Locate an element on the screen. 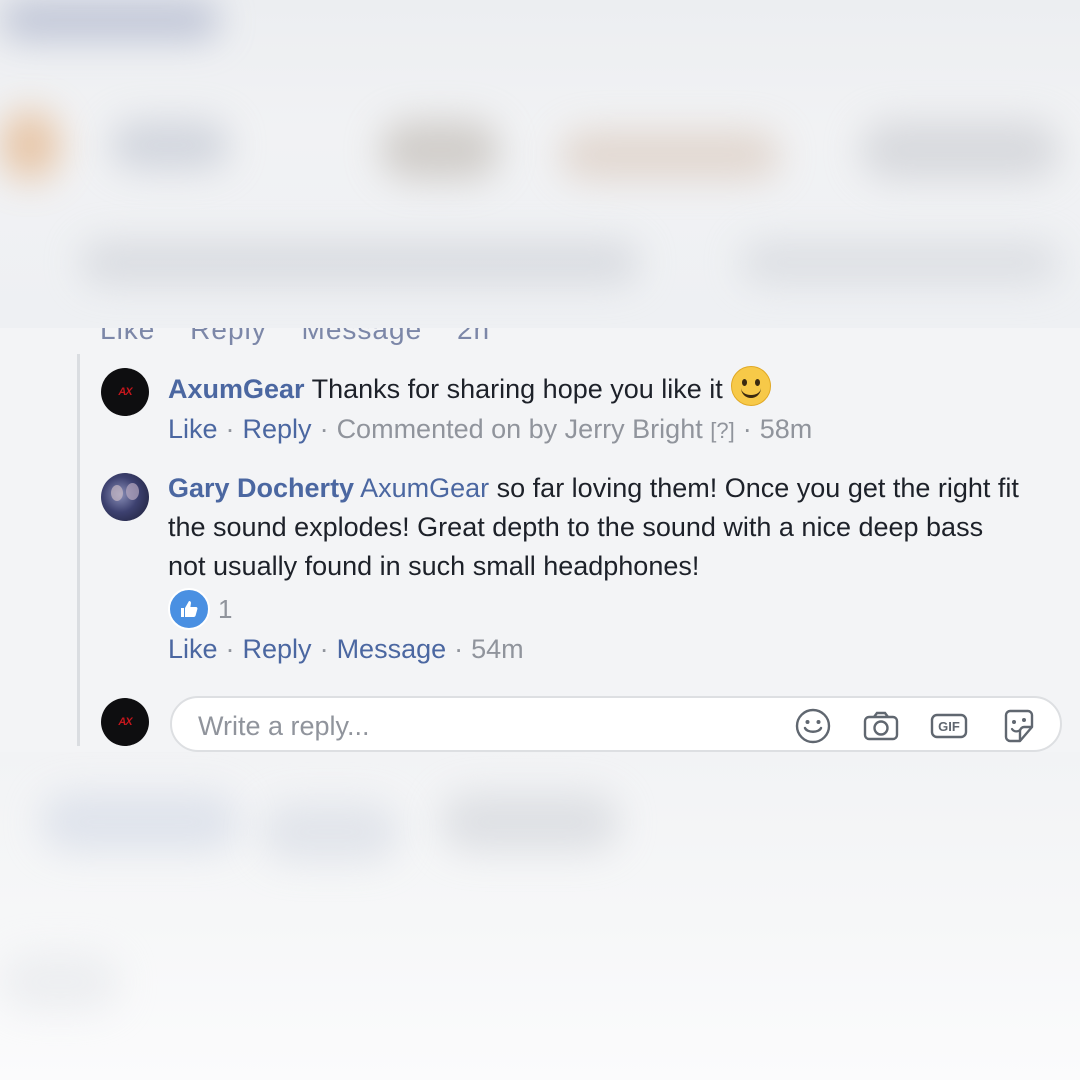 The width and height of the screenshot is (1080, 1080). comment-author: Gary Docherty is located at coordinates (261, 488).